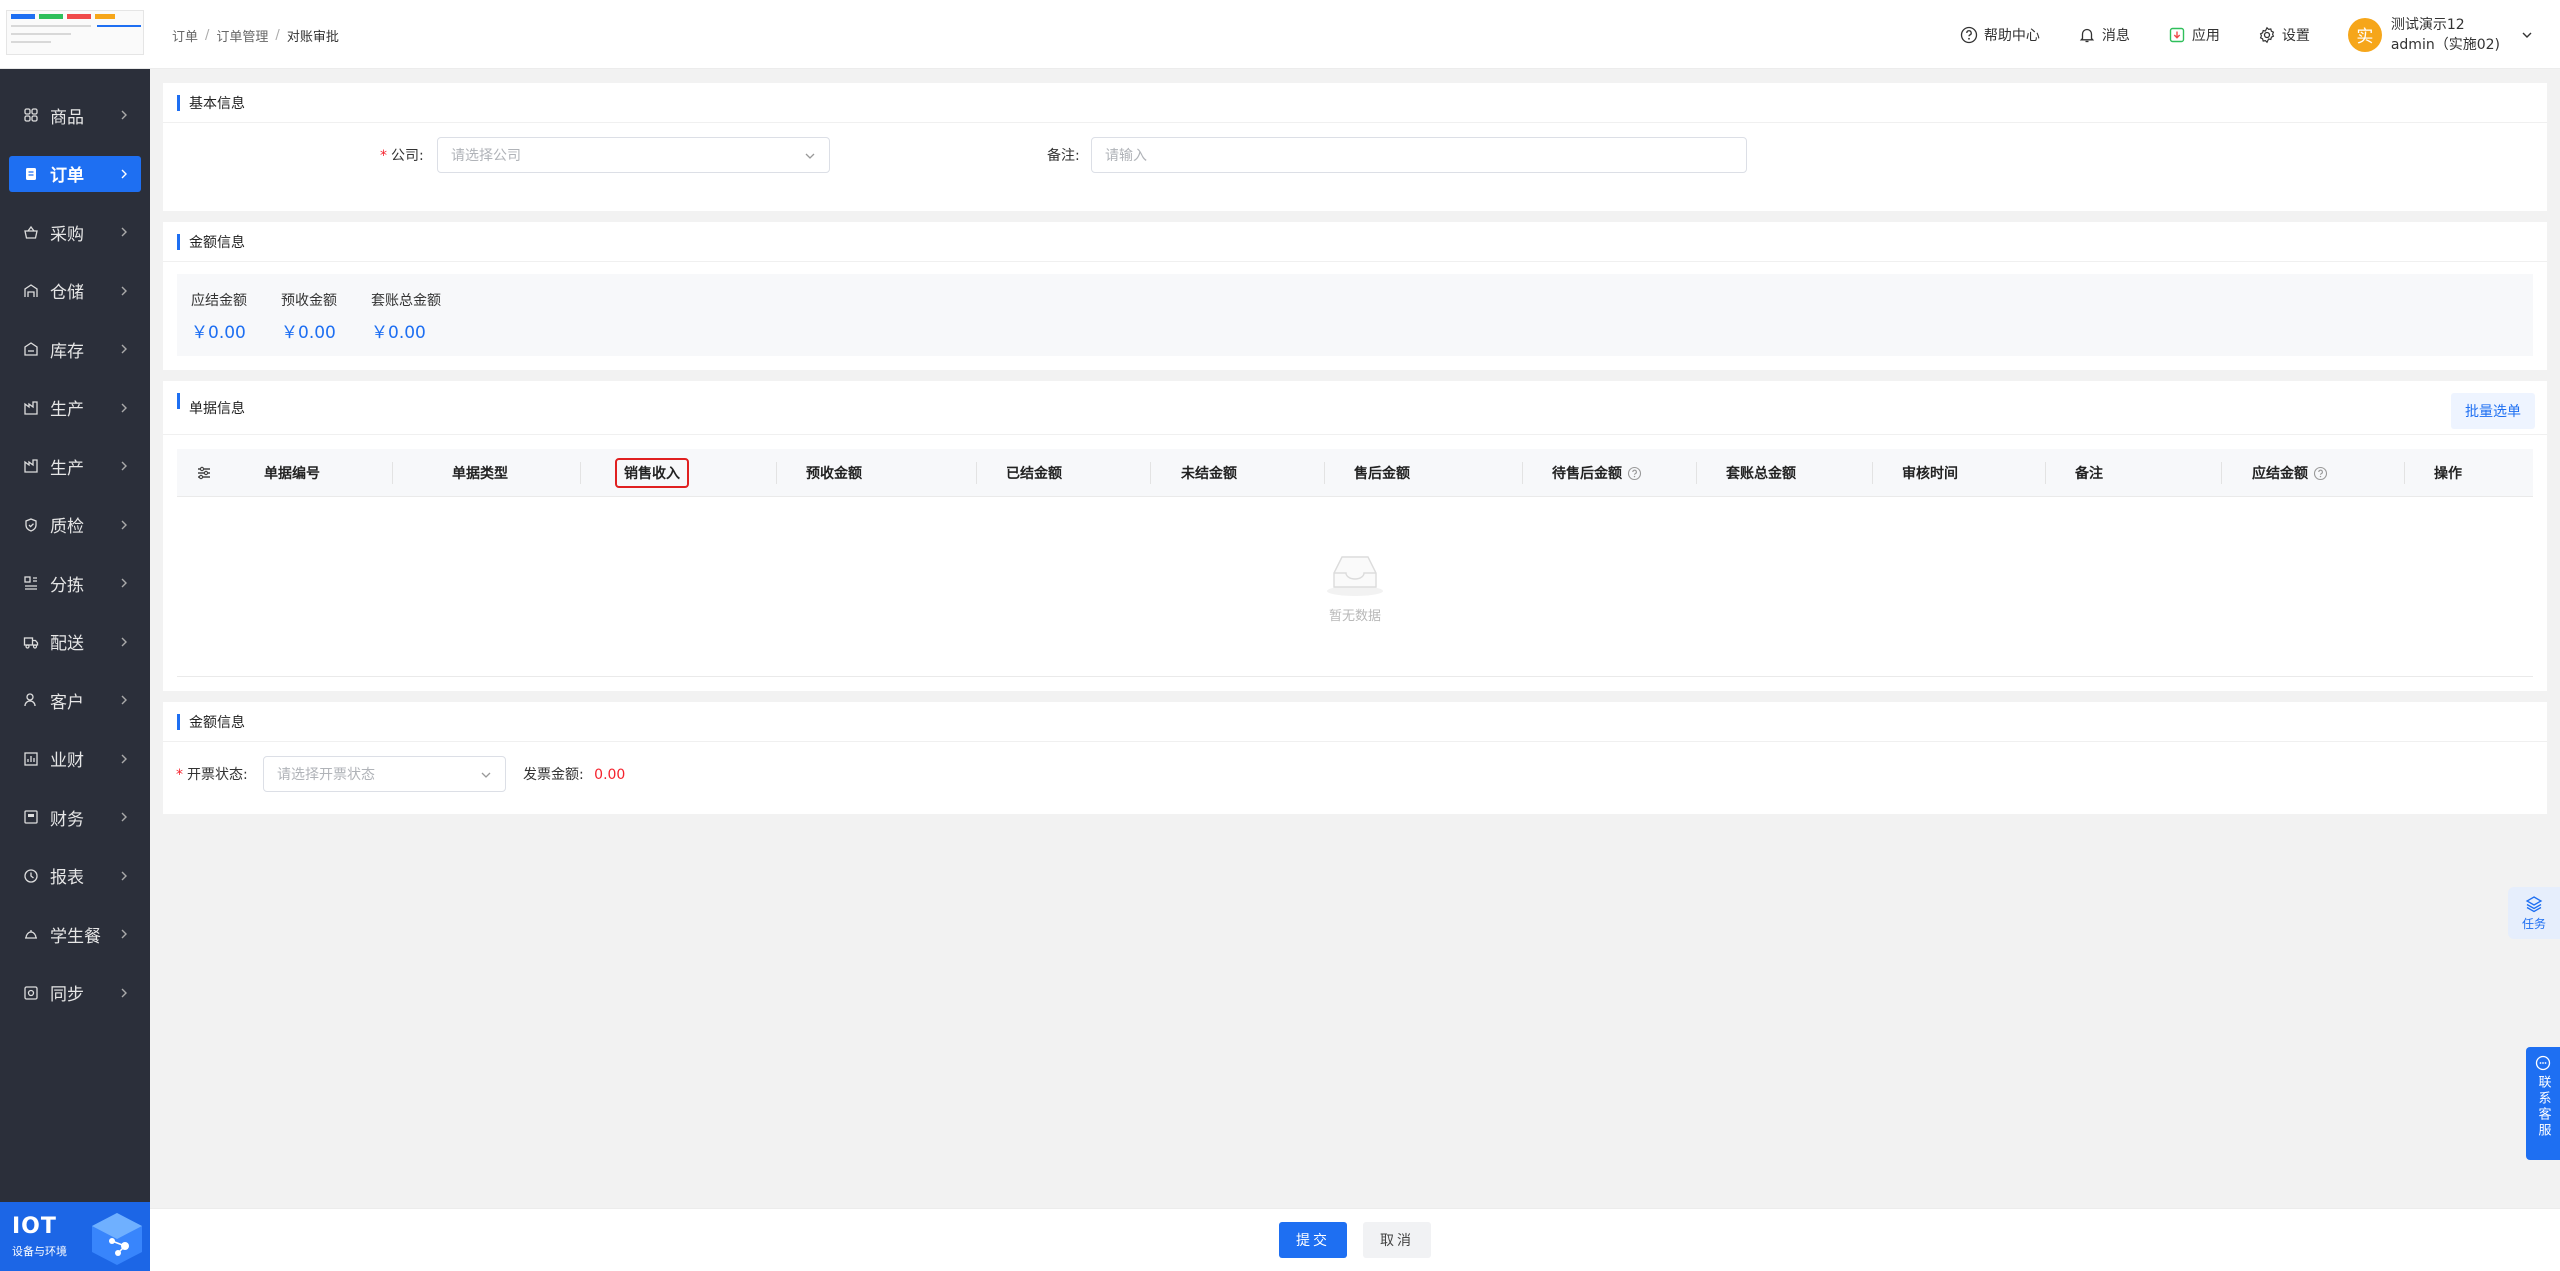 The image size is (2560, 1271). What do you see at coordinates (1034, 473) in the screenshot?
I see `column-header-4: 已结金额` at bounding box center [1034, 473].